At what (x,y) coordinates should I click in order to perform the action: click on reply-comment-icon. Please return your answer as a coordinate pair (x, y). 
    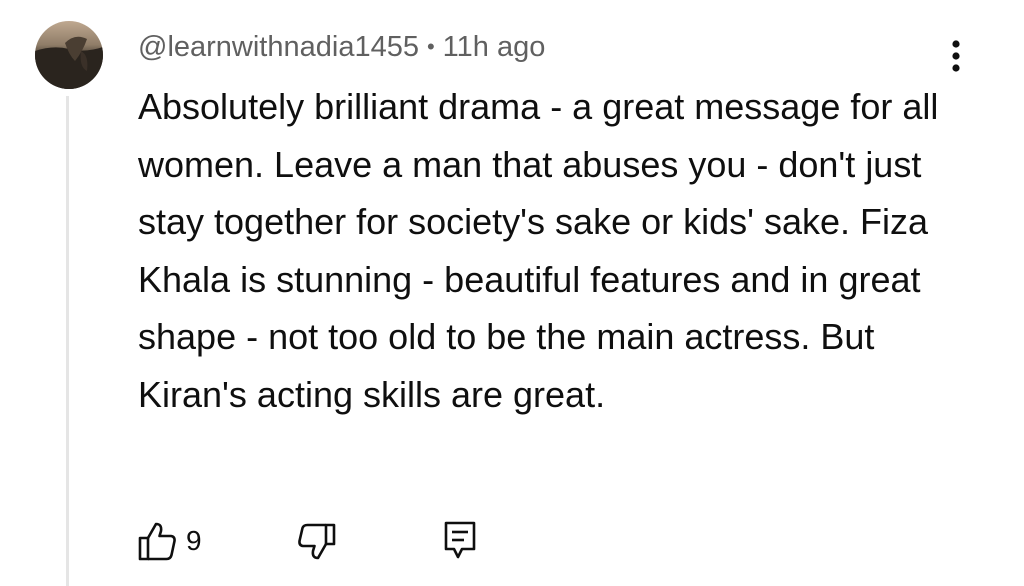
    Looking at the image, I should click on (460, 540).